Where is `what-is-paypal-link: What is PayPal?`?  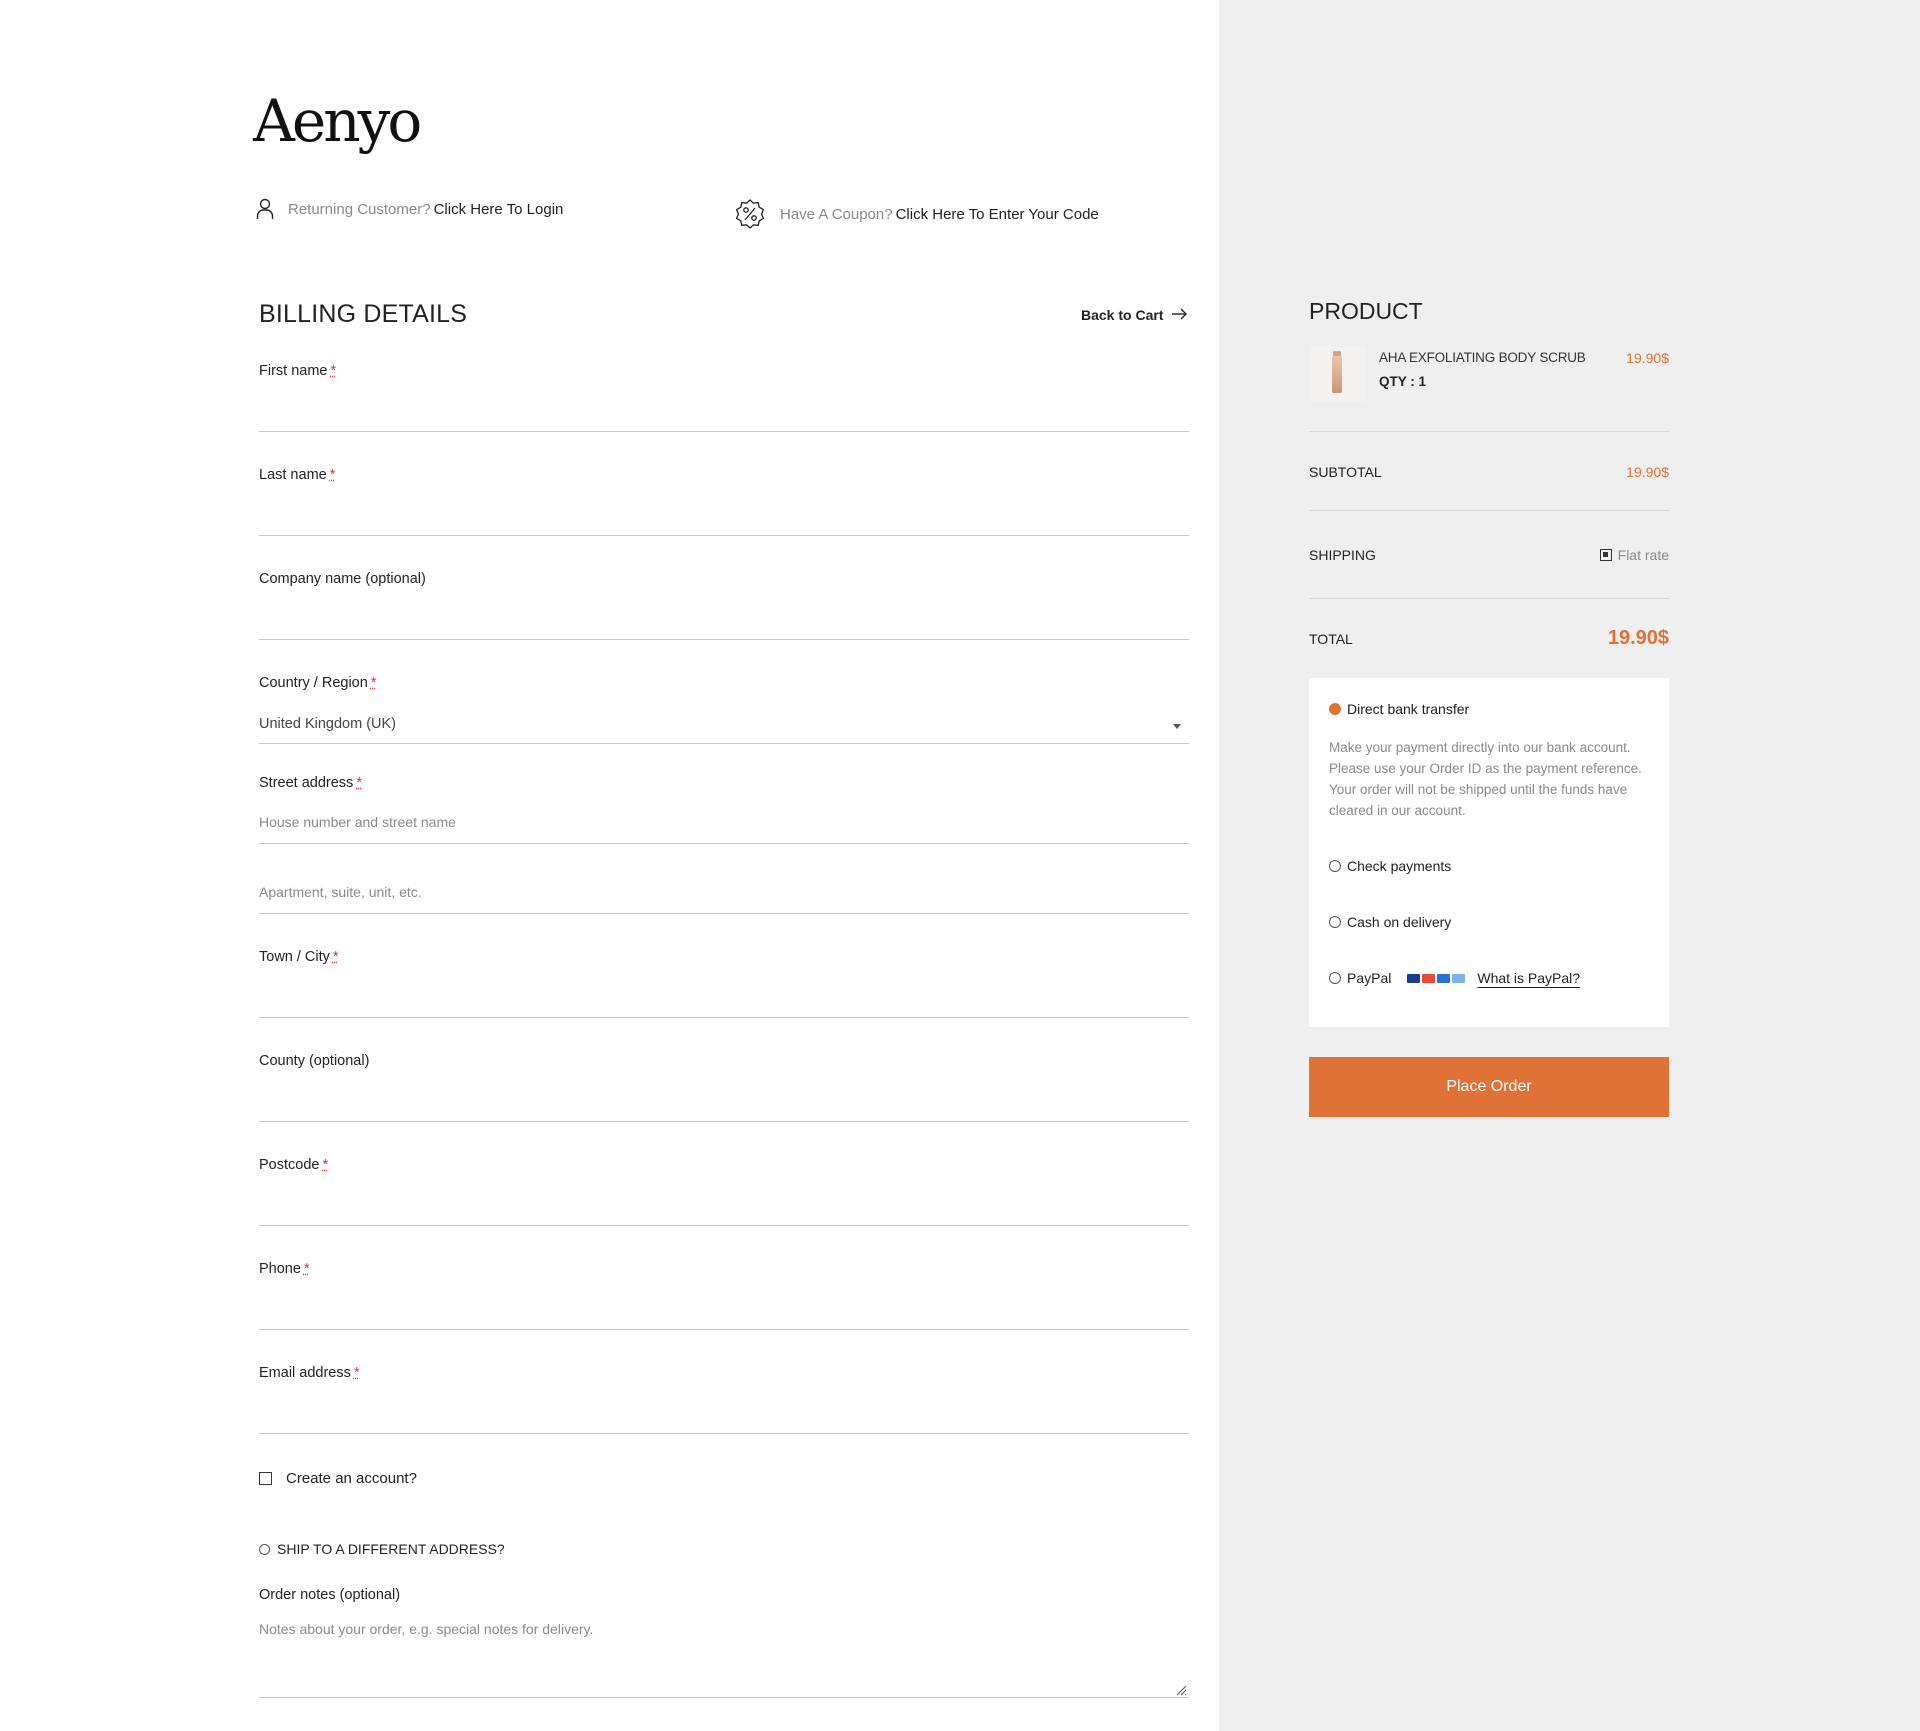 what-is-paypal-link: What is PayPal? is located at coordinates (1528, 978).